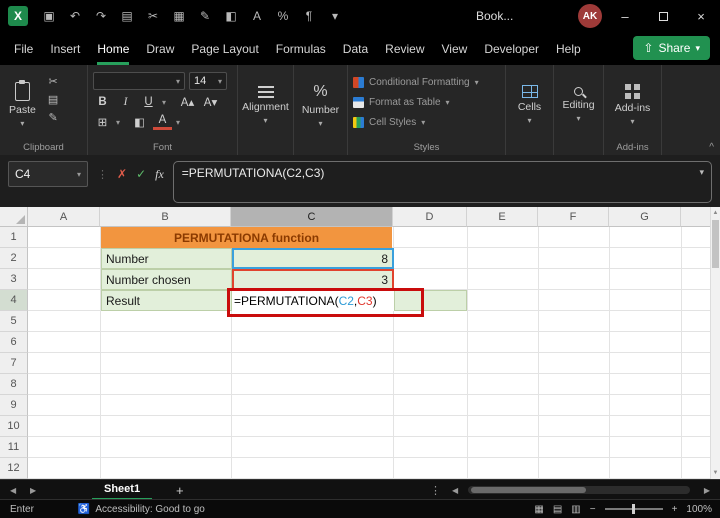 Image resolution: width=720 pixels, height=518 pixels. Describe the element at coordinates (309, 16) in the screenshot. I see `paragraph-icon: ¶` at that location.